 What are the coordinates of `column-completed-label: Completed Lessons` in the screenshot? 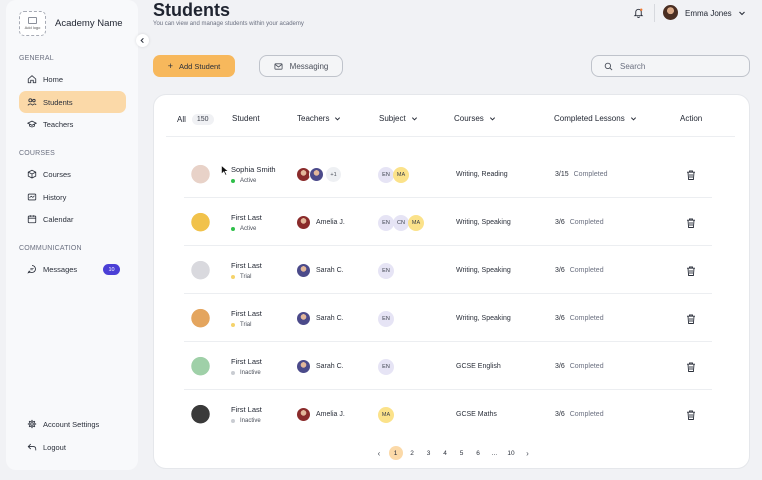 It's located at (589, 118).